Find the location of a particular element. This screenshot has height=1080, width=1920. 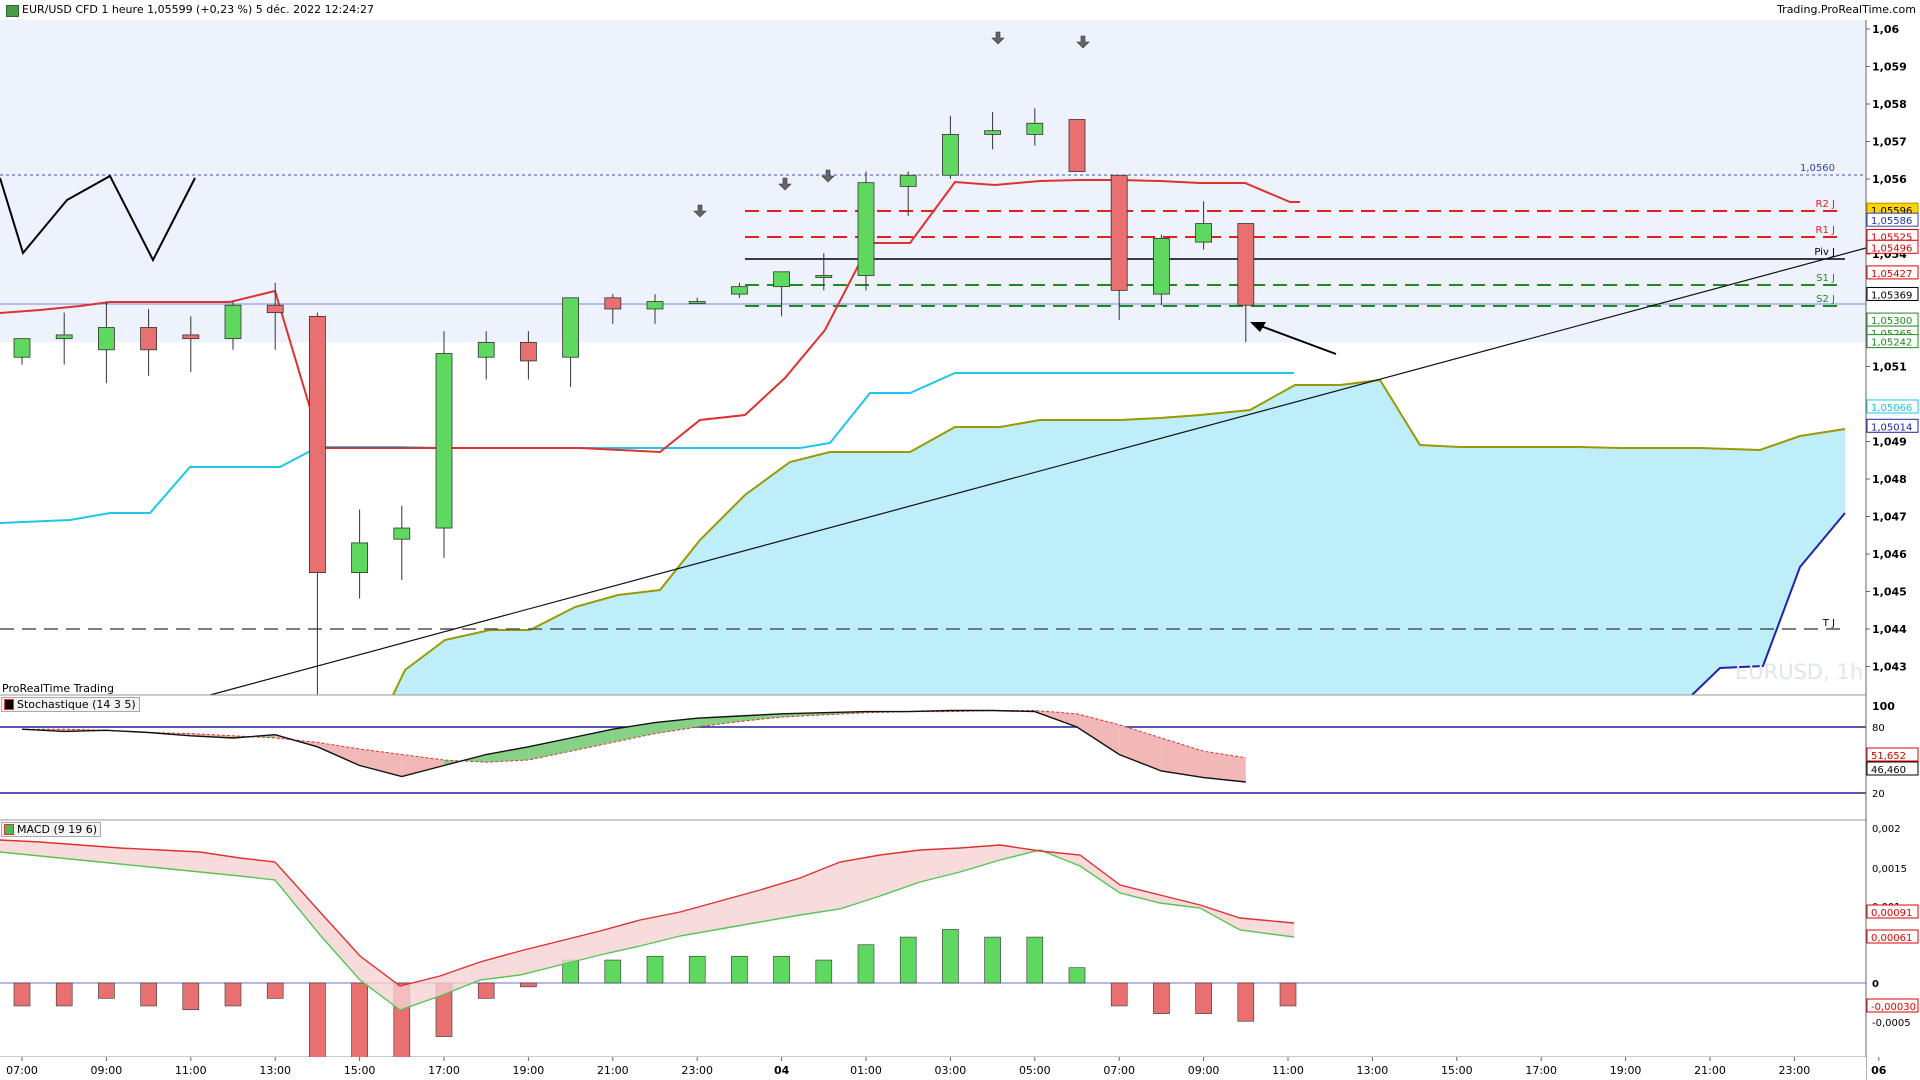

price-tag-3: 1,05496 is located at coordinates (1892, 246).